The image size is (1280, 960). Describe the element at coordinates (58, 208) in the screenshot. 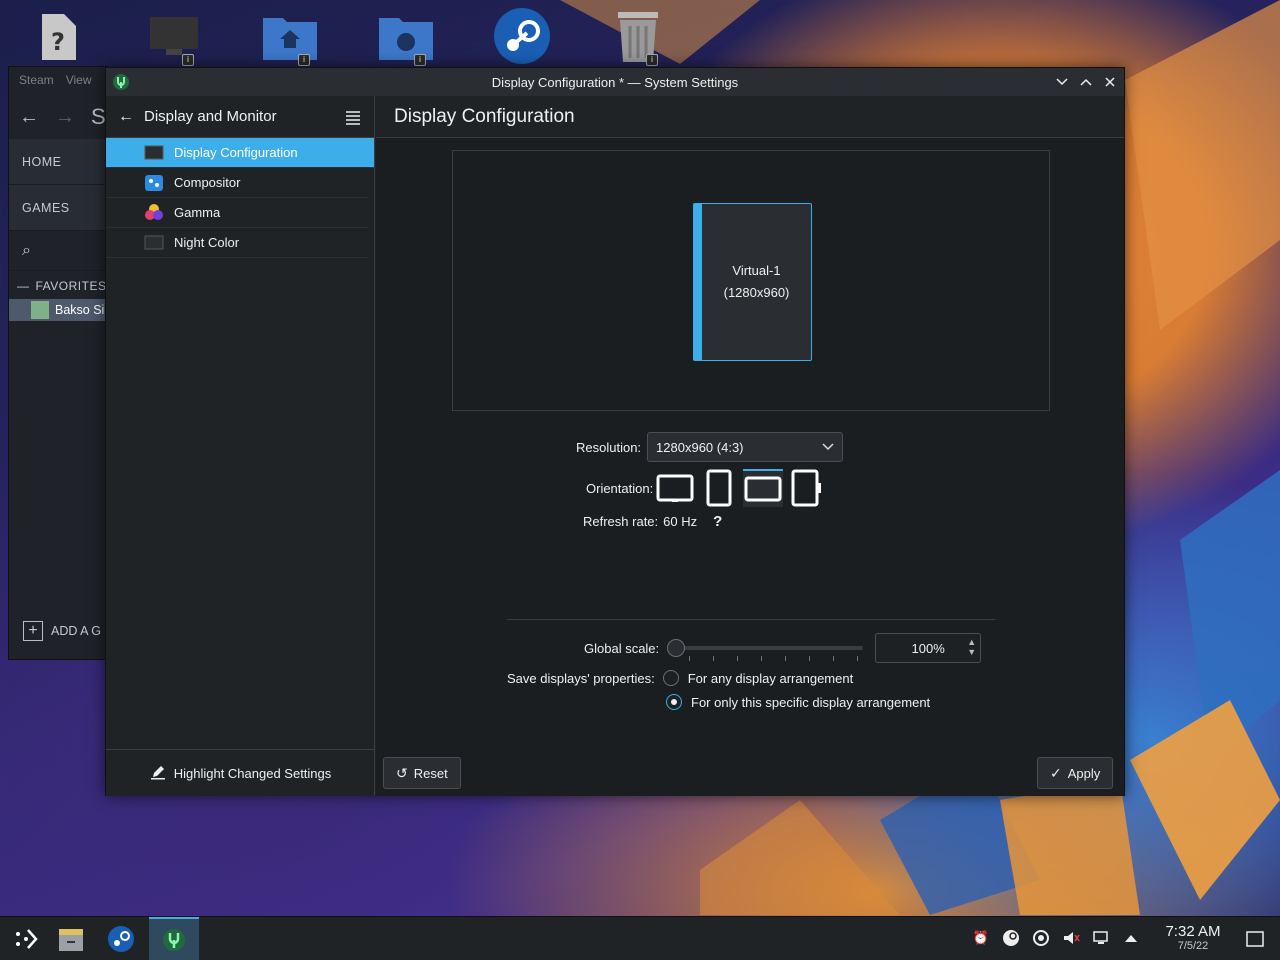

I see `steam-games: GAMES` at that location.